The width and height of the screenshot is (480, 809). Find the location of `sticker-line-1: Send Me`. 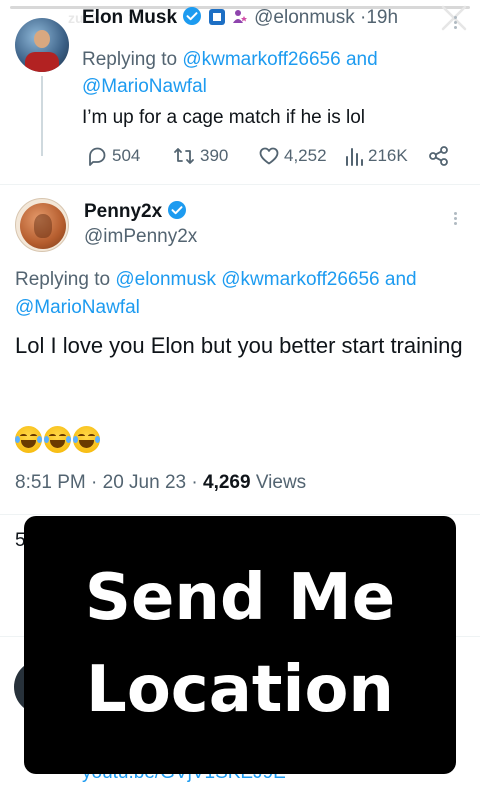

sticker-line-1: Send Me is located at coordinates (240, 598).